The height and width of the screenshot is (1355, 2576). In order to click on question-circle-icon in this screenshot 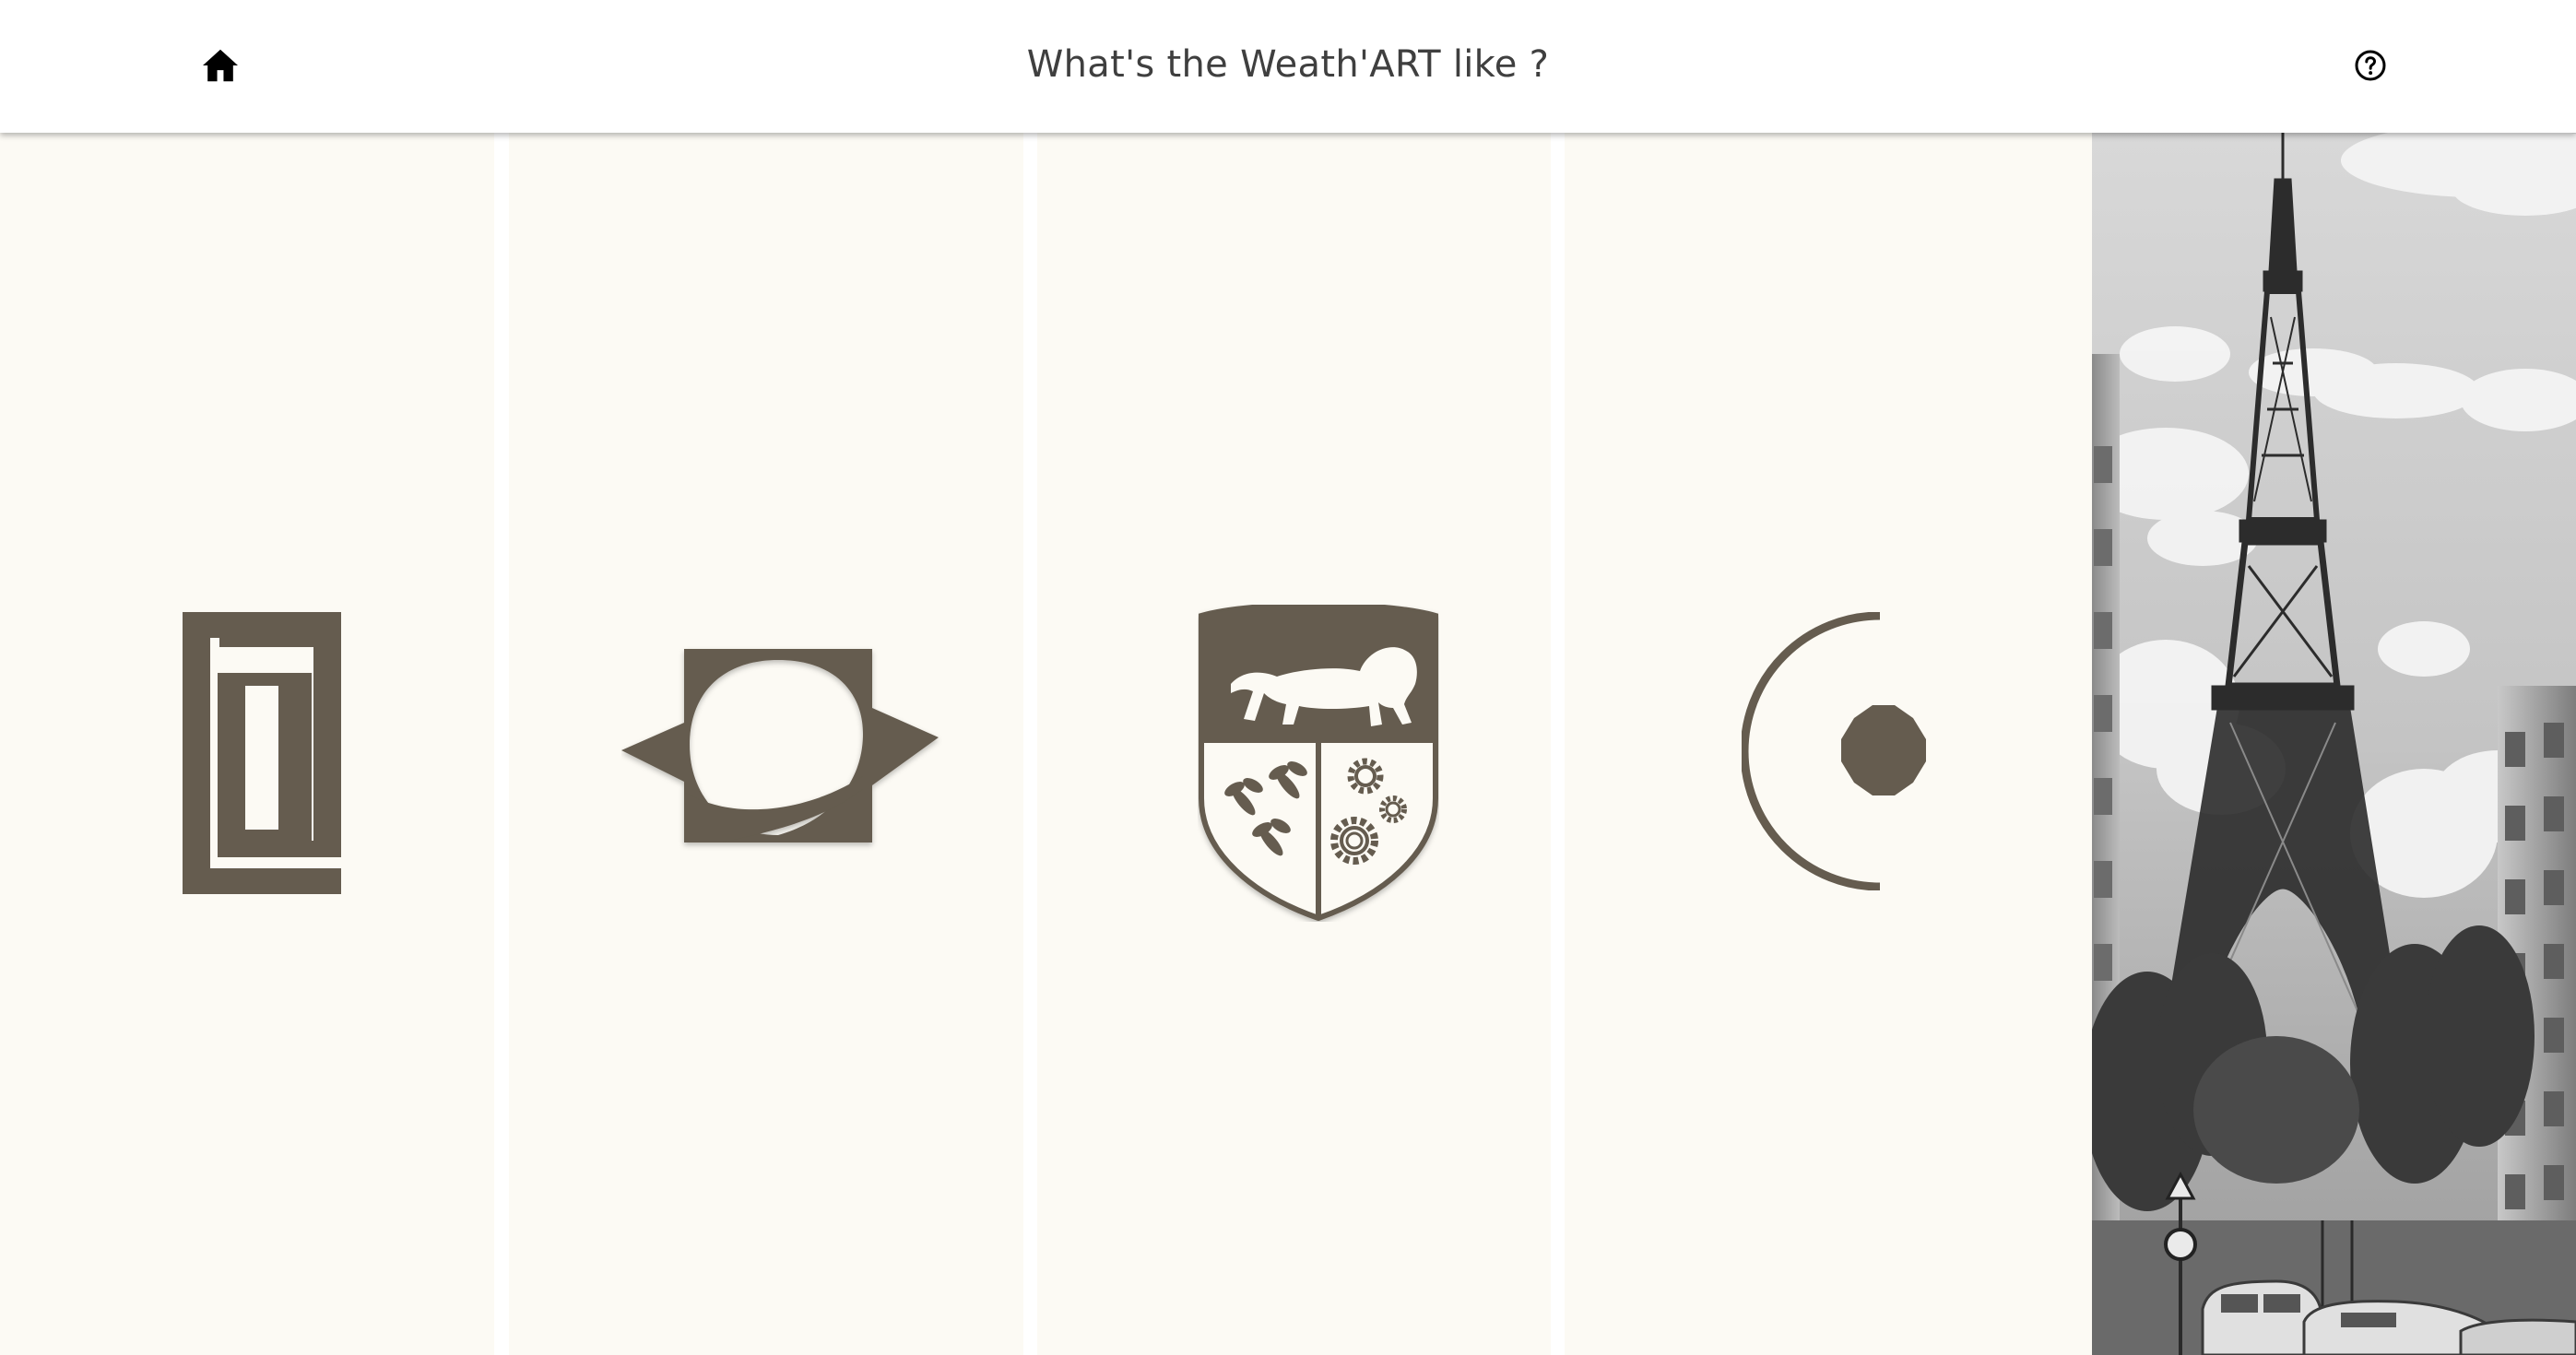, I will do `click(2370, 65)`.